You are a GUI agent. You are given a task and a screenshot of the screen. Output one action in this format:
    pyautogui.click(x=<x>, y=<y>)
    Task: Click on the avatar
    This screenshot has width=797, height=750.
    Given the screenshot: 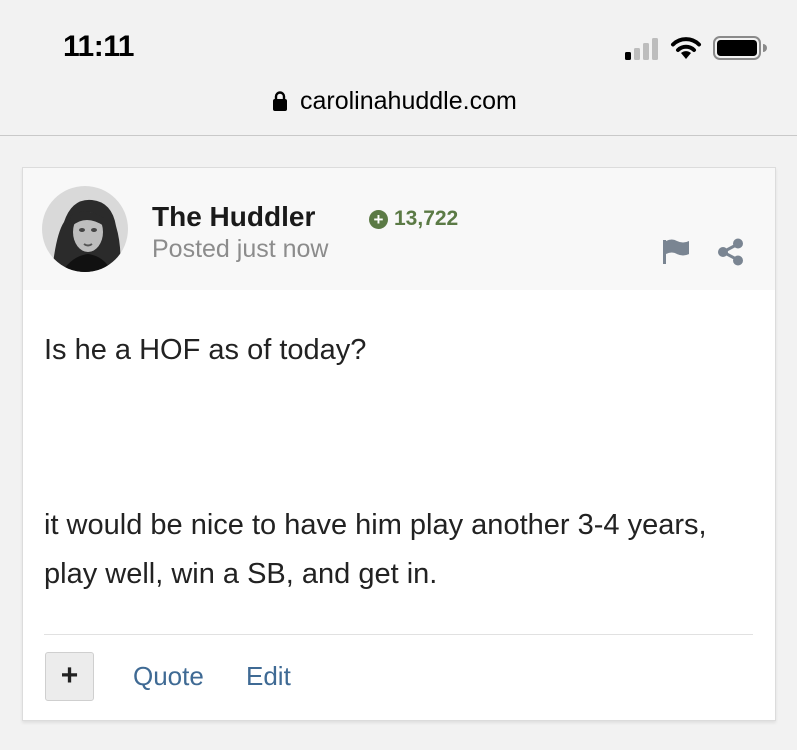 What is the action you would take?
    pyautogui.click(x=85, y=229)
    